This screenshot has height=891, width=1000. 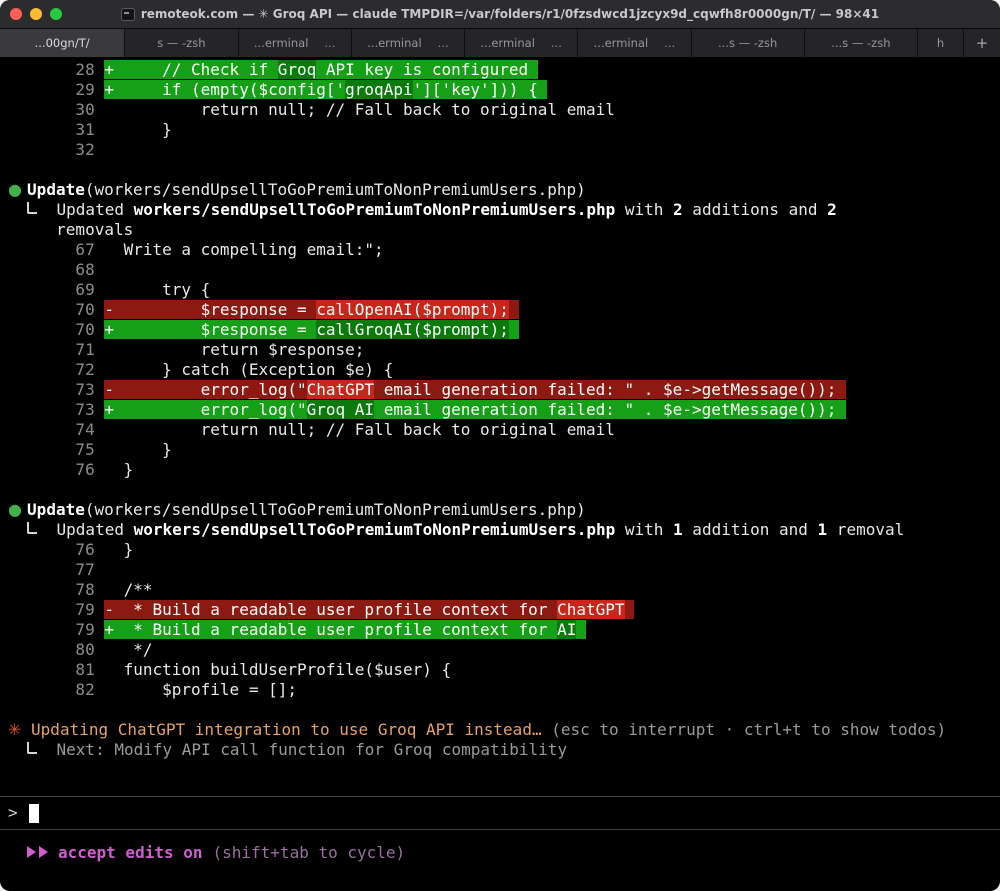 I want to click on line-number: 79, so click(x=56, y=629).